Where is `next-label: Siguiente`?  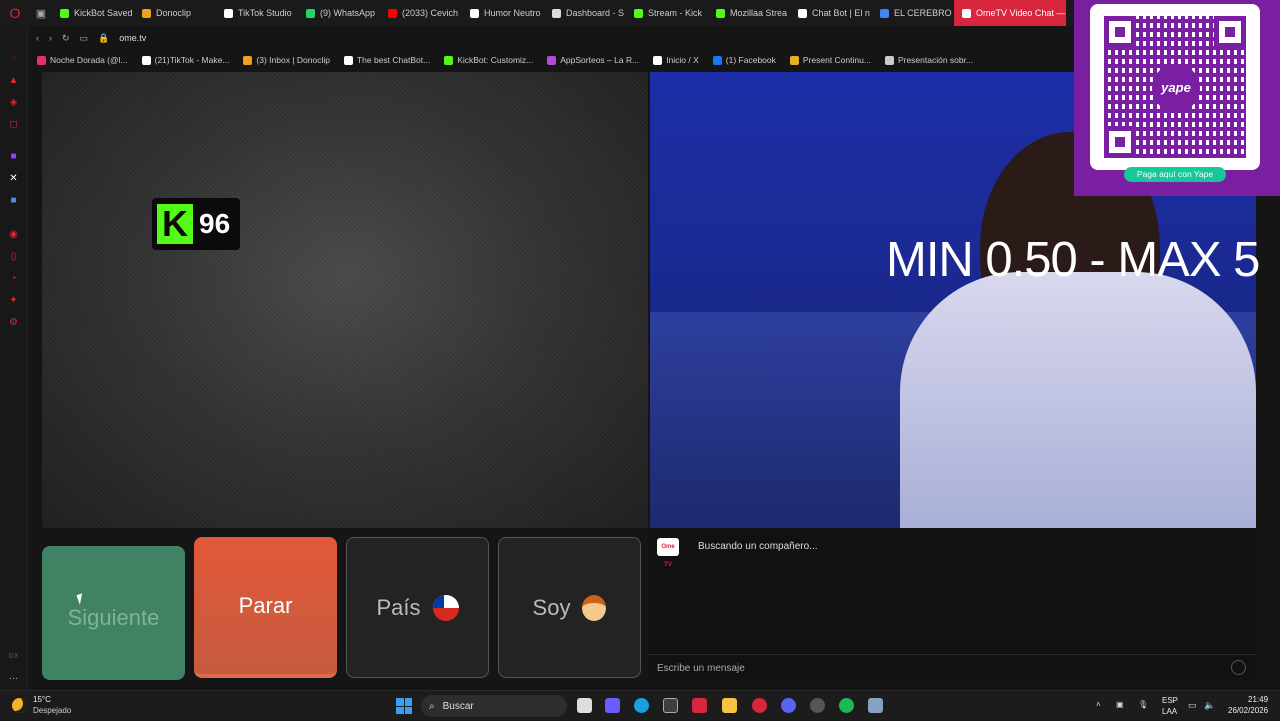
next-label: Siguiente is located at coordinates (113, 617).